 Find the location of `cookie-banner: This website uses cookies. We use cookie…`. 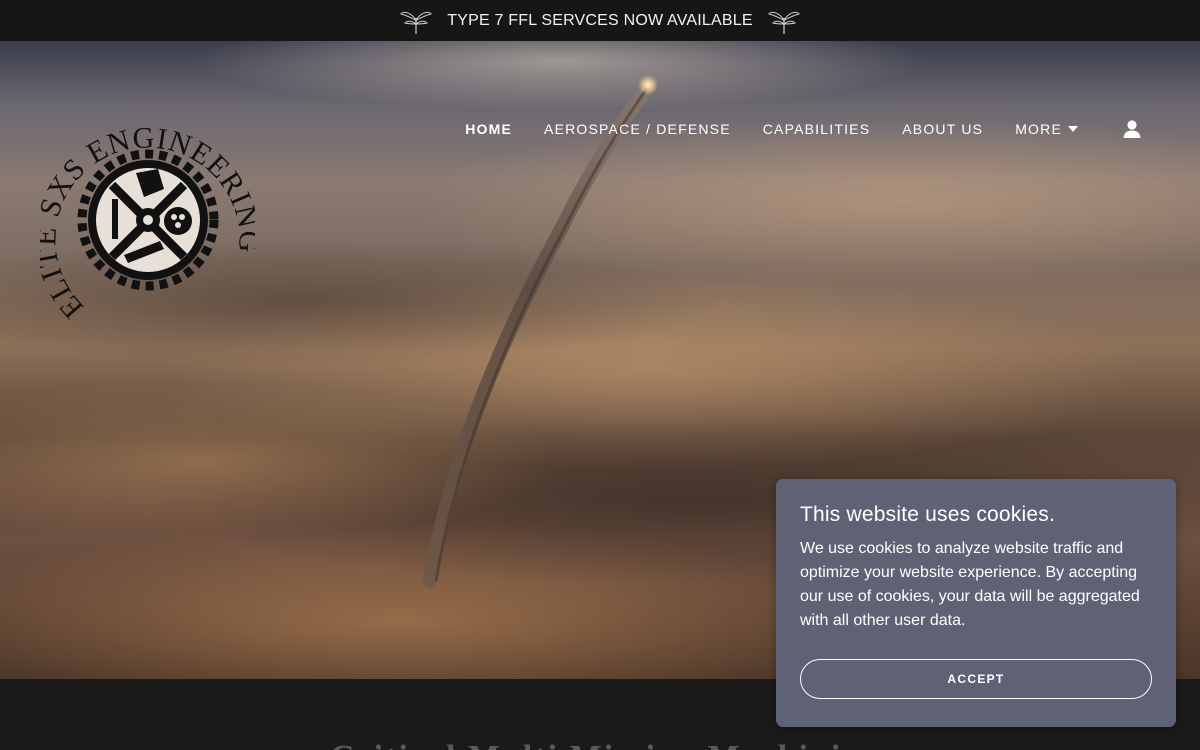

cookie-banner: This website uses cookies. We use cookie… is located at coordinates (976, 603).